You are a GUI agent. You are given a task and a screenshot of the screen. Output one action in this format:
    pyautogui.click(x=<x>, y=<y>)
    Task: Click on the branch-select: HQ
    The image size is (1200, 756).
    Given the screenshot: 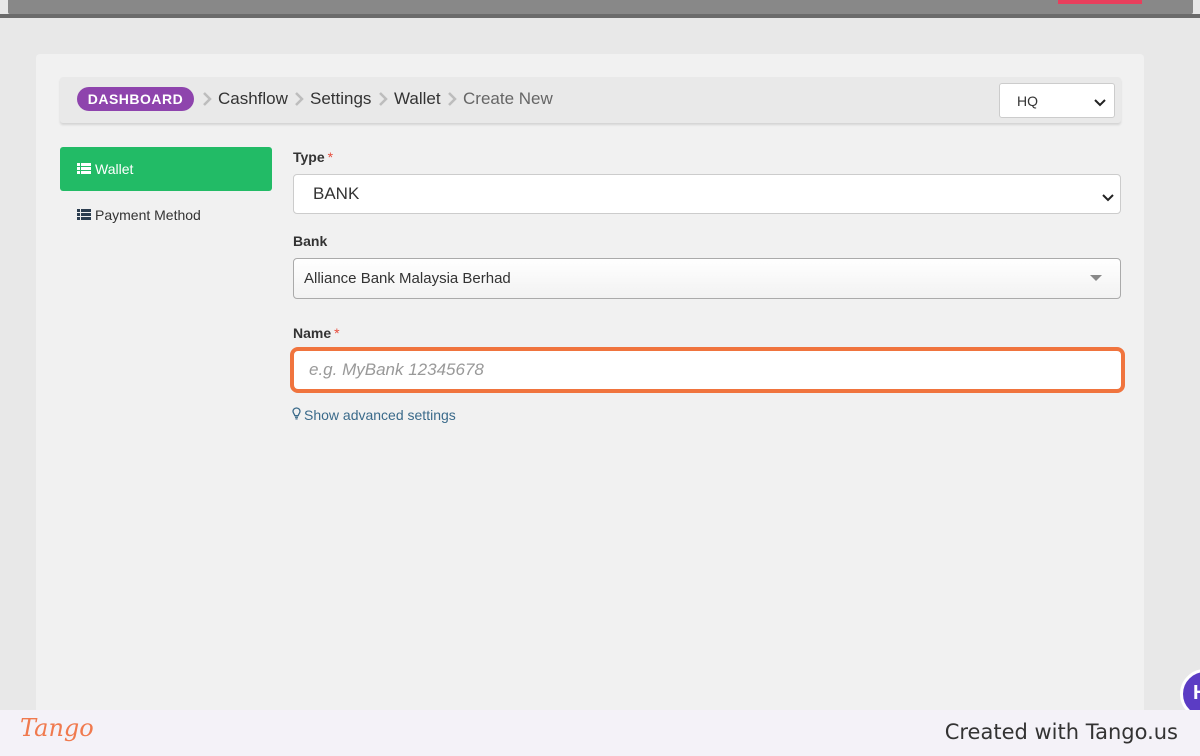 What is the action you would take?
    pyautogui.click(x=1057, y=100)
    